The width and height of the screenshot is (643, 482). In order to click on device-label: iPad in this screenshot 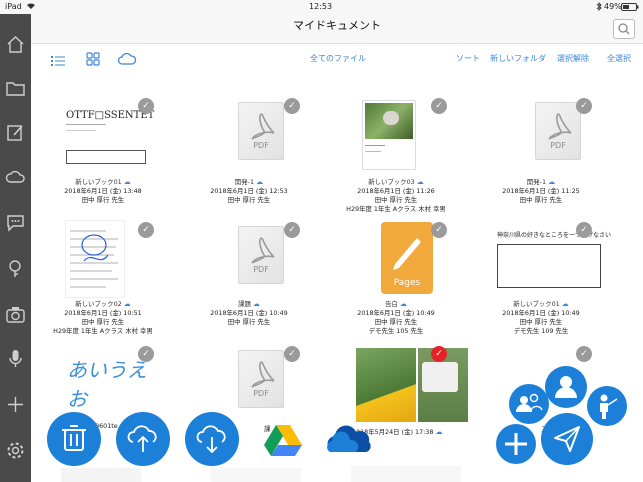, I will do `click(13, 6)`.